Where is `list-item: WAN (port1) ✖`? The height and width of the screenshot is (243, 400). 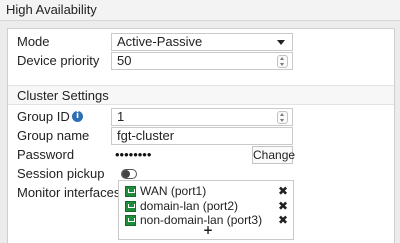 list-item: WAN (port1) ✖ is located at coordinates (209, 191).